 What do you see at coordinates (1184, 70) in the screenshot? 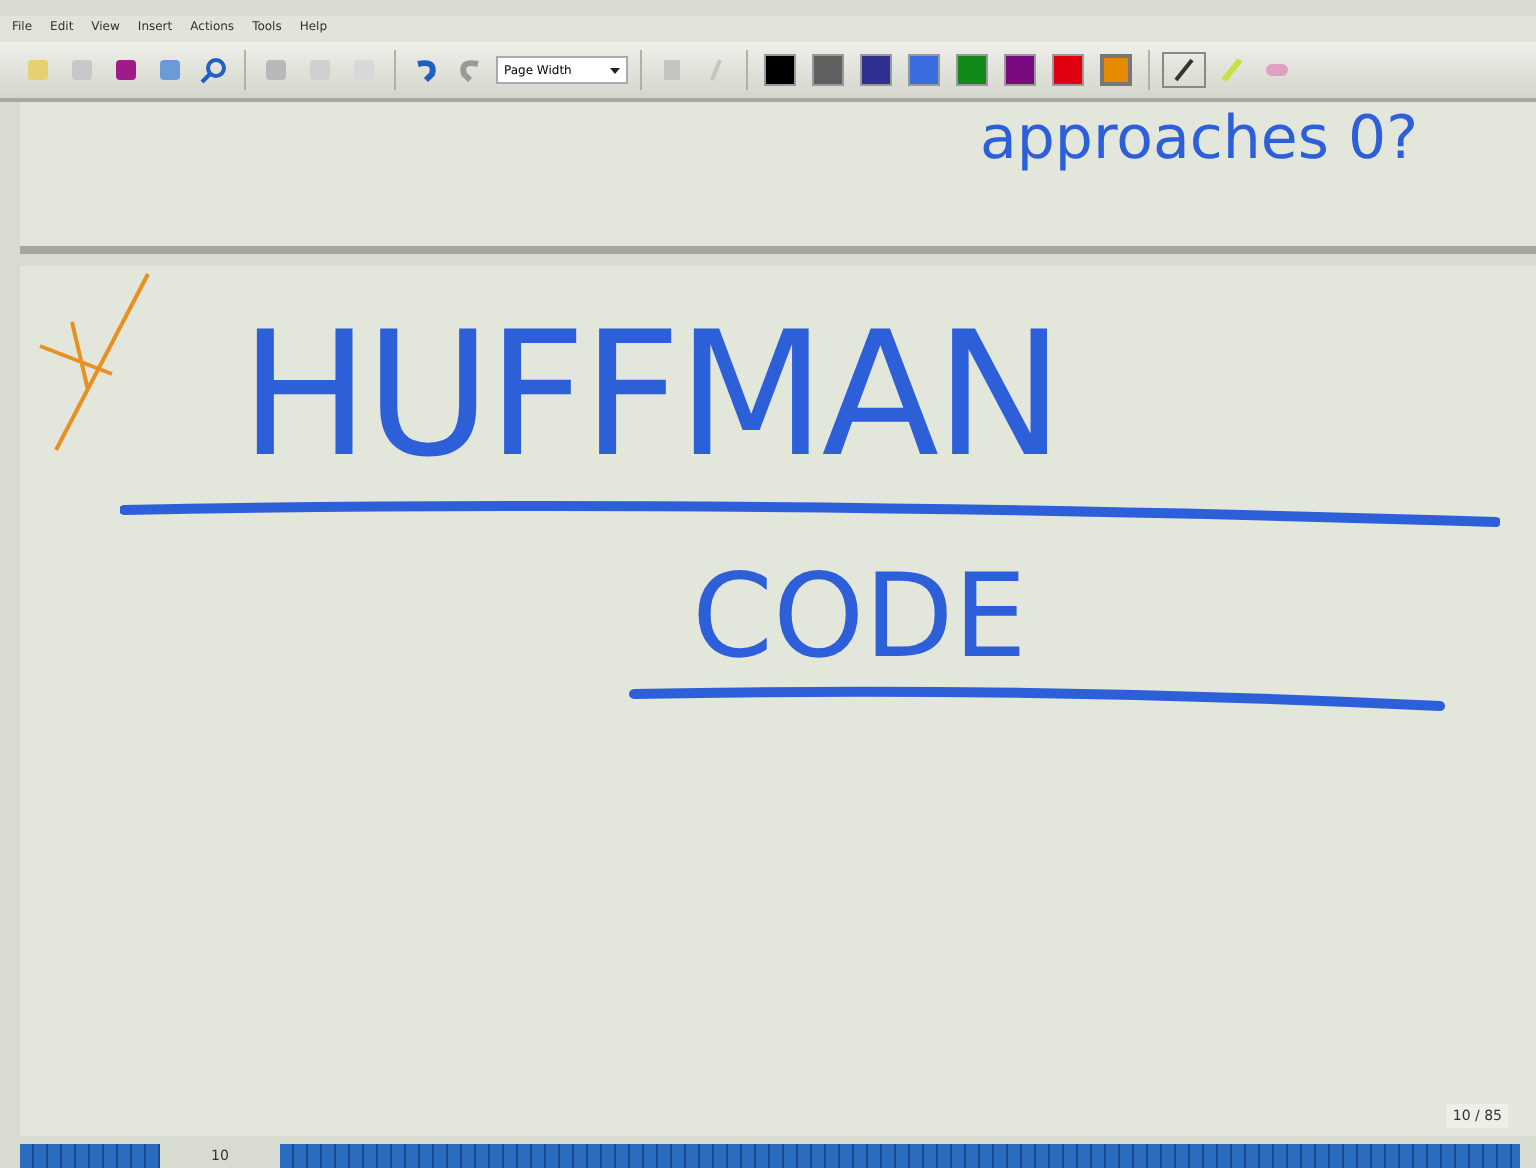
I see `pen-icon` at bounding box center [1184, 70].